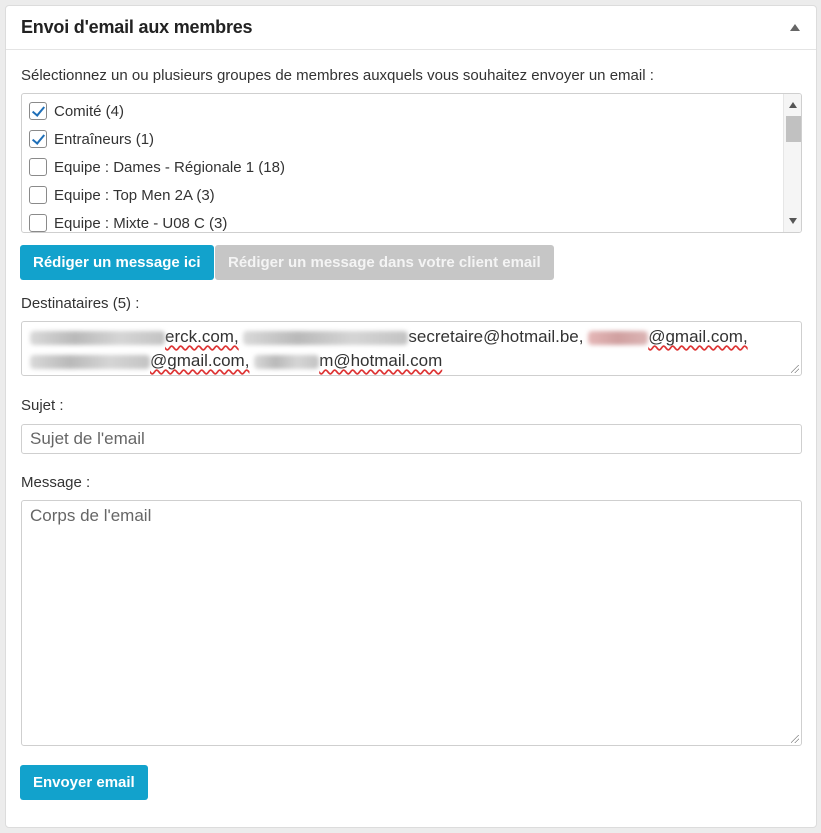 The image size is (821, 833). I want to click on group-item-comite: Comité (4), so click(76, 111).